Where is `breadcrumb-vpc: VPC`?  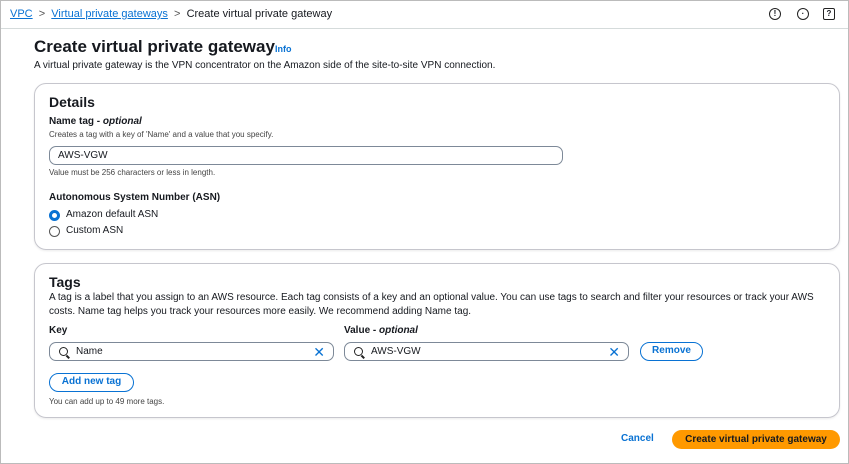
breadcrumb-vpc: VPC is located at coordinates (21, 14).